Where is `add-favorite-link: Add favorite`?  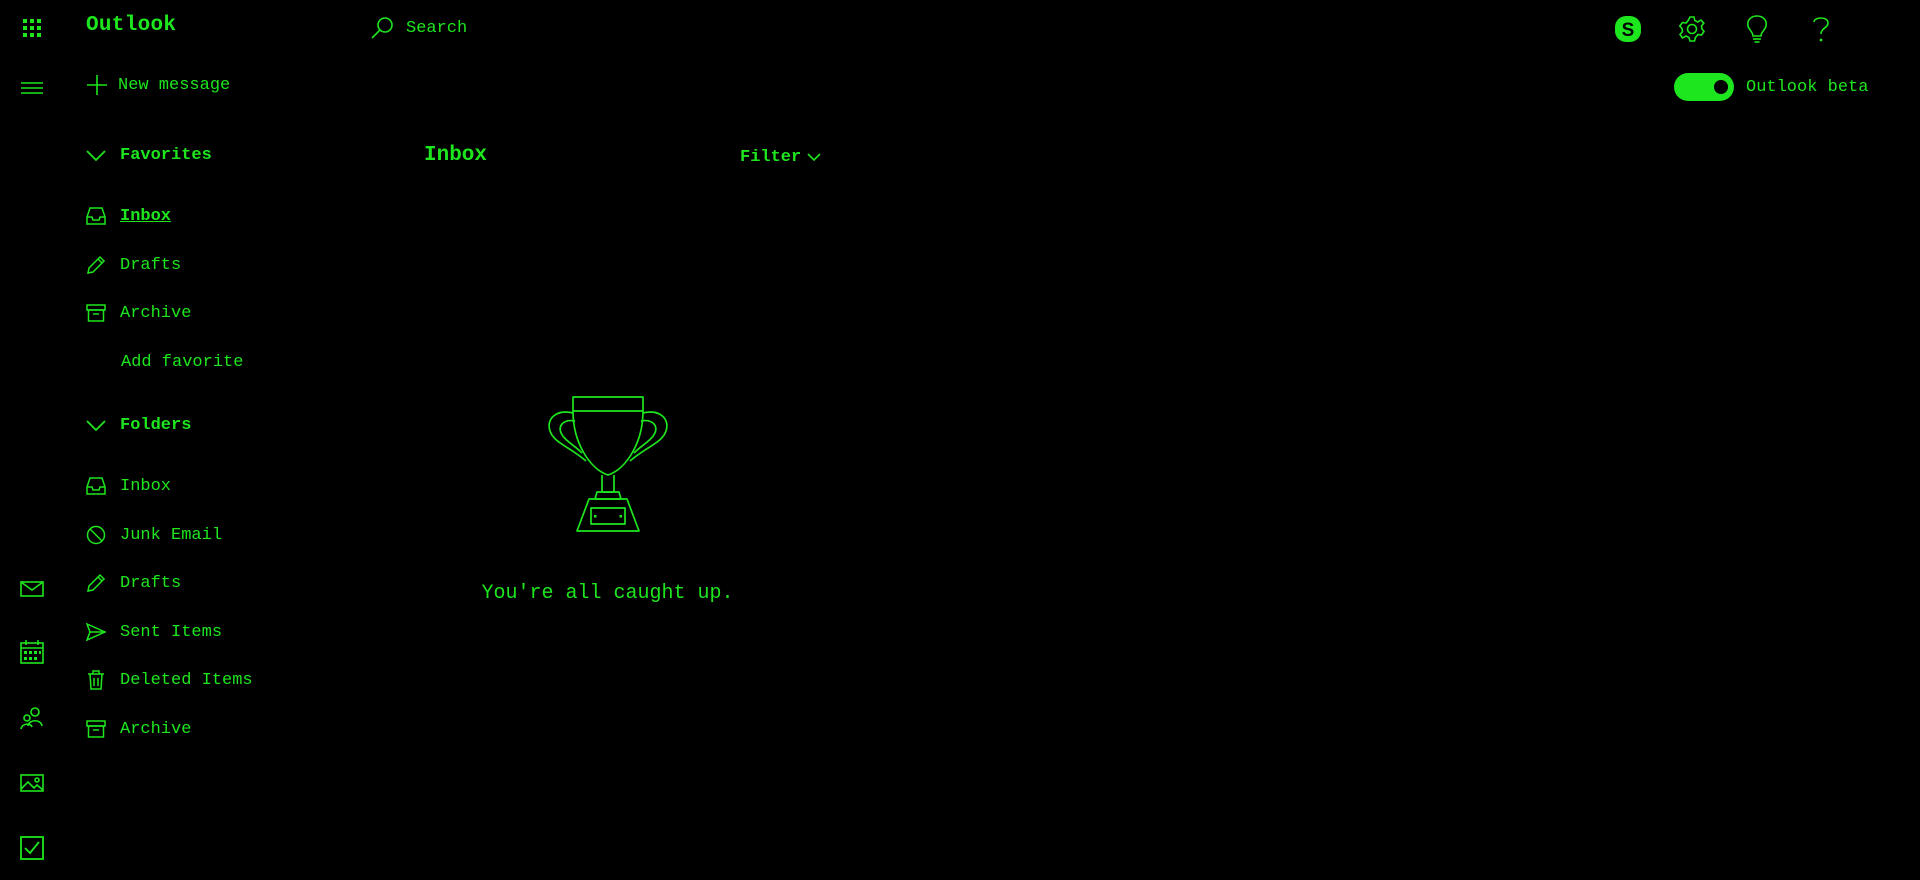 add-favorite-link: Add favorite is located at coordinates (182, 362).